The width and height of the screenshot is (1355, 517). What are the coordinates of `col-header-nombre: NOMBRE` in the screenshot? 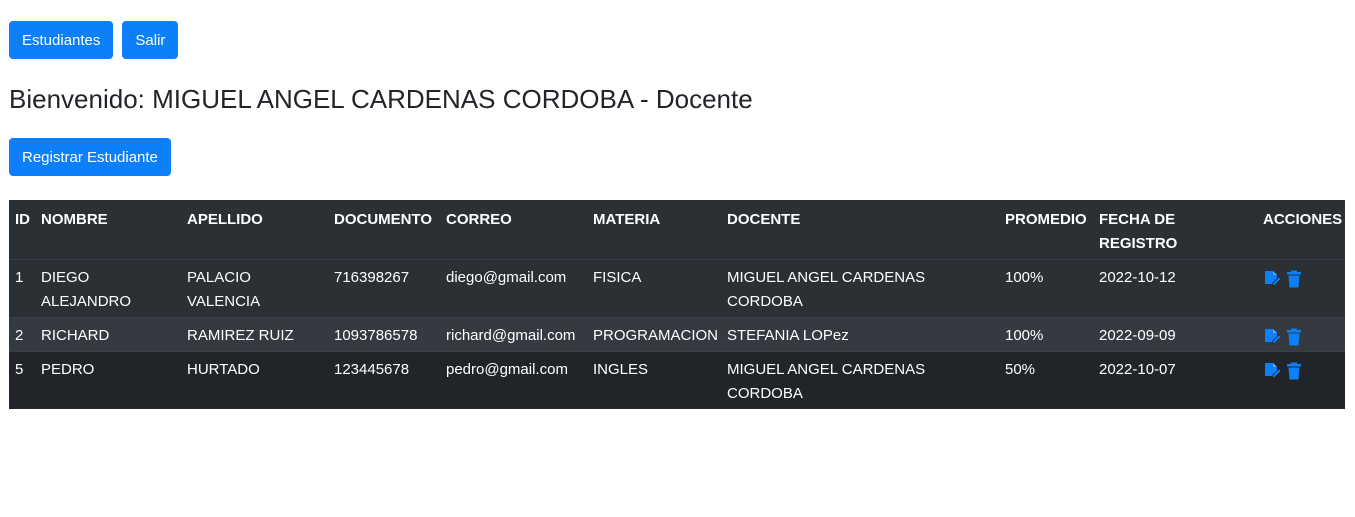 It's located at (74, 219).